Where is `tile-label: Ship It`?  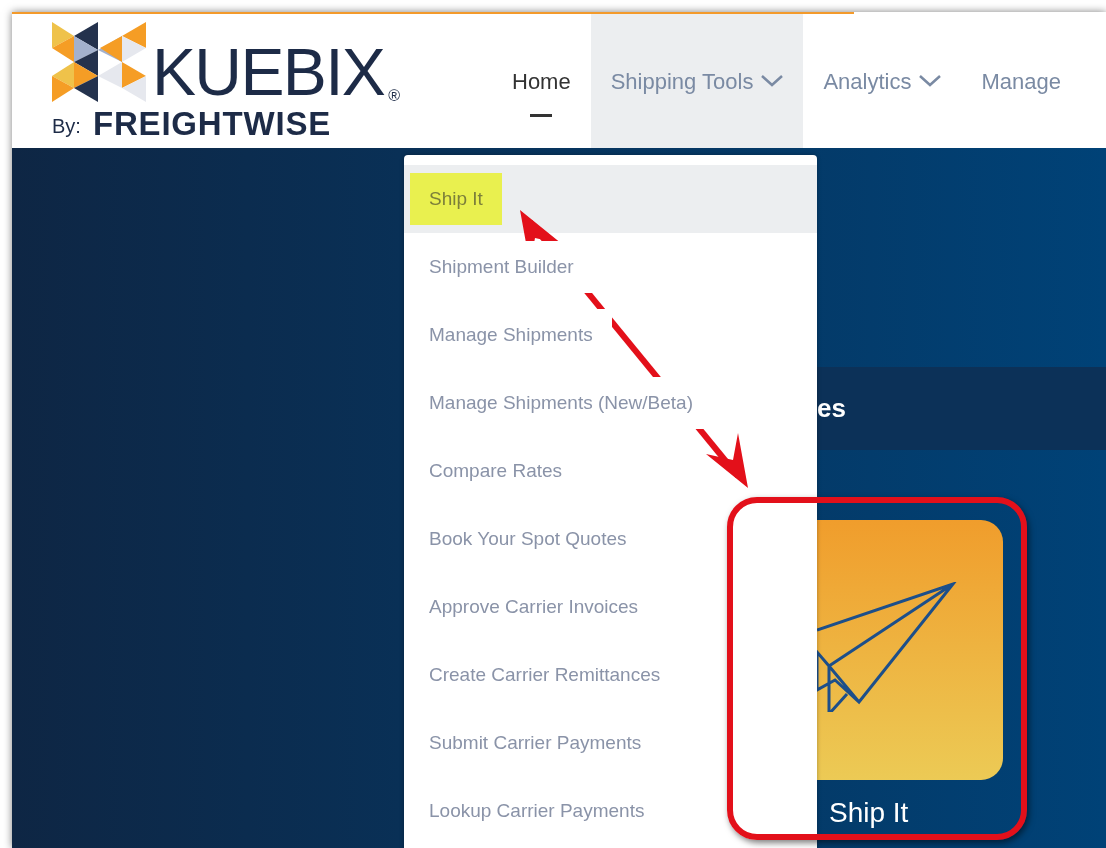
tile-label: Ship It is located at coordinates (869, 813).